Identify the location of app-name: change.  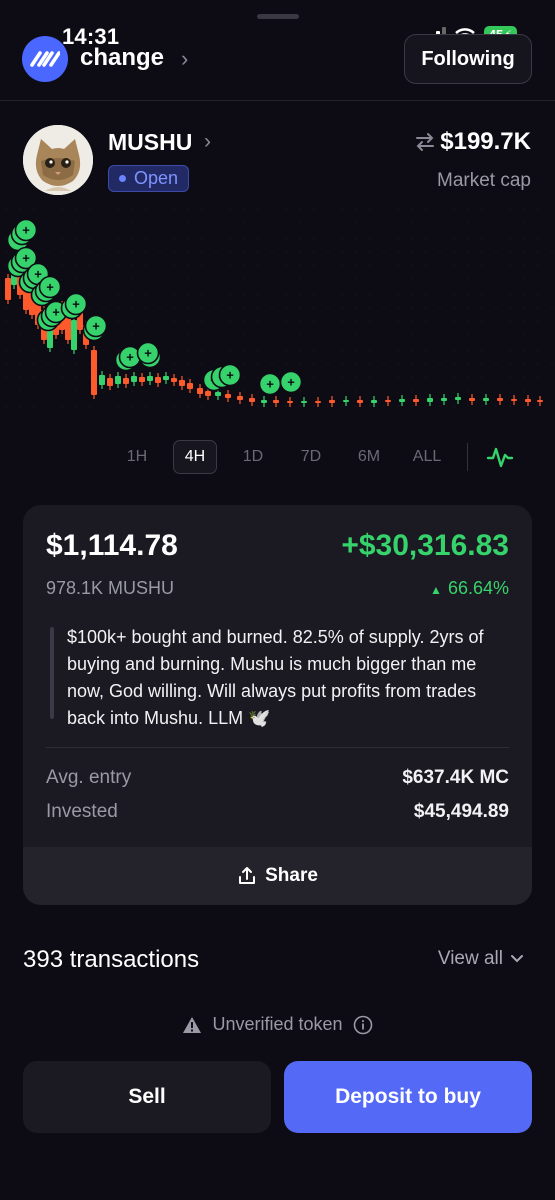
(122, 58).